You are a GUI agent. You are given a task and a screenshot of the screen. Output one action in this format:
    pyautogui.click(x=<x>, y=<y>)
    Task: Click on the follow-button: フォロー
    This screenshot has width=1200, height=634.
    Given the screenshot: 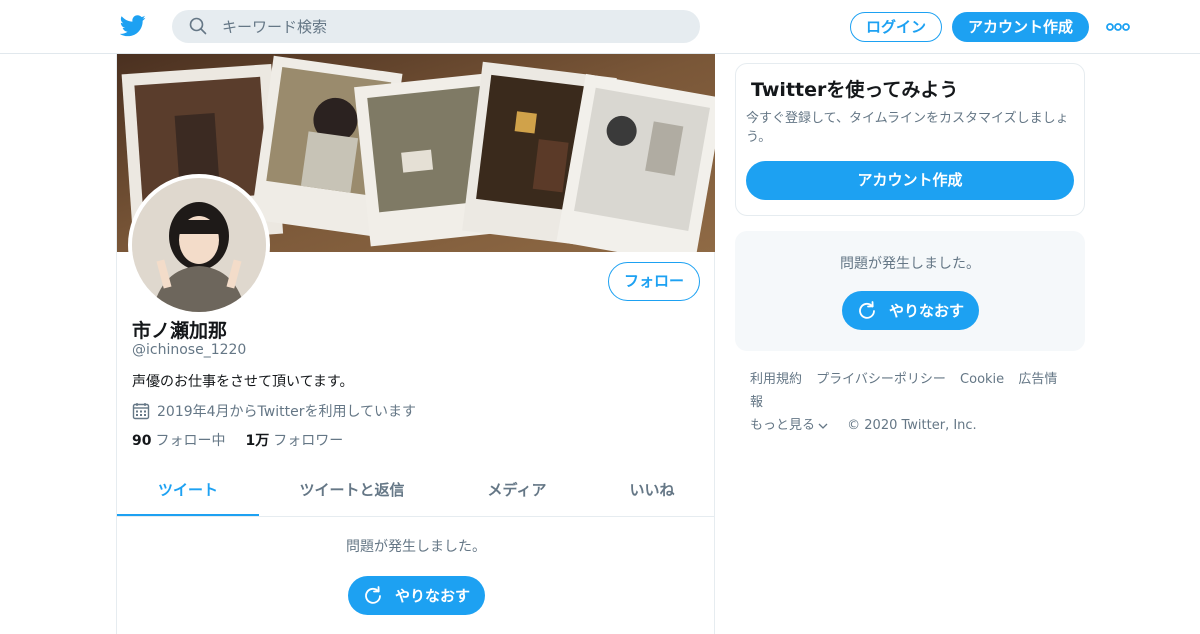 What is the action you would take?
    pyautogui.click(x=654, y=281)
    